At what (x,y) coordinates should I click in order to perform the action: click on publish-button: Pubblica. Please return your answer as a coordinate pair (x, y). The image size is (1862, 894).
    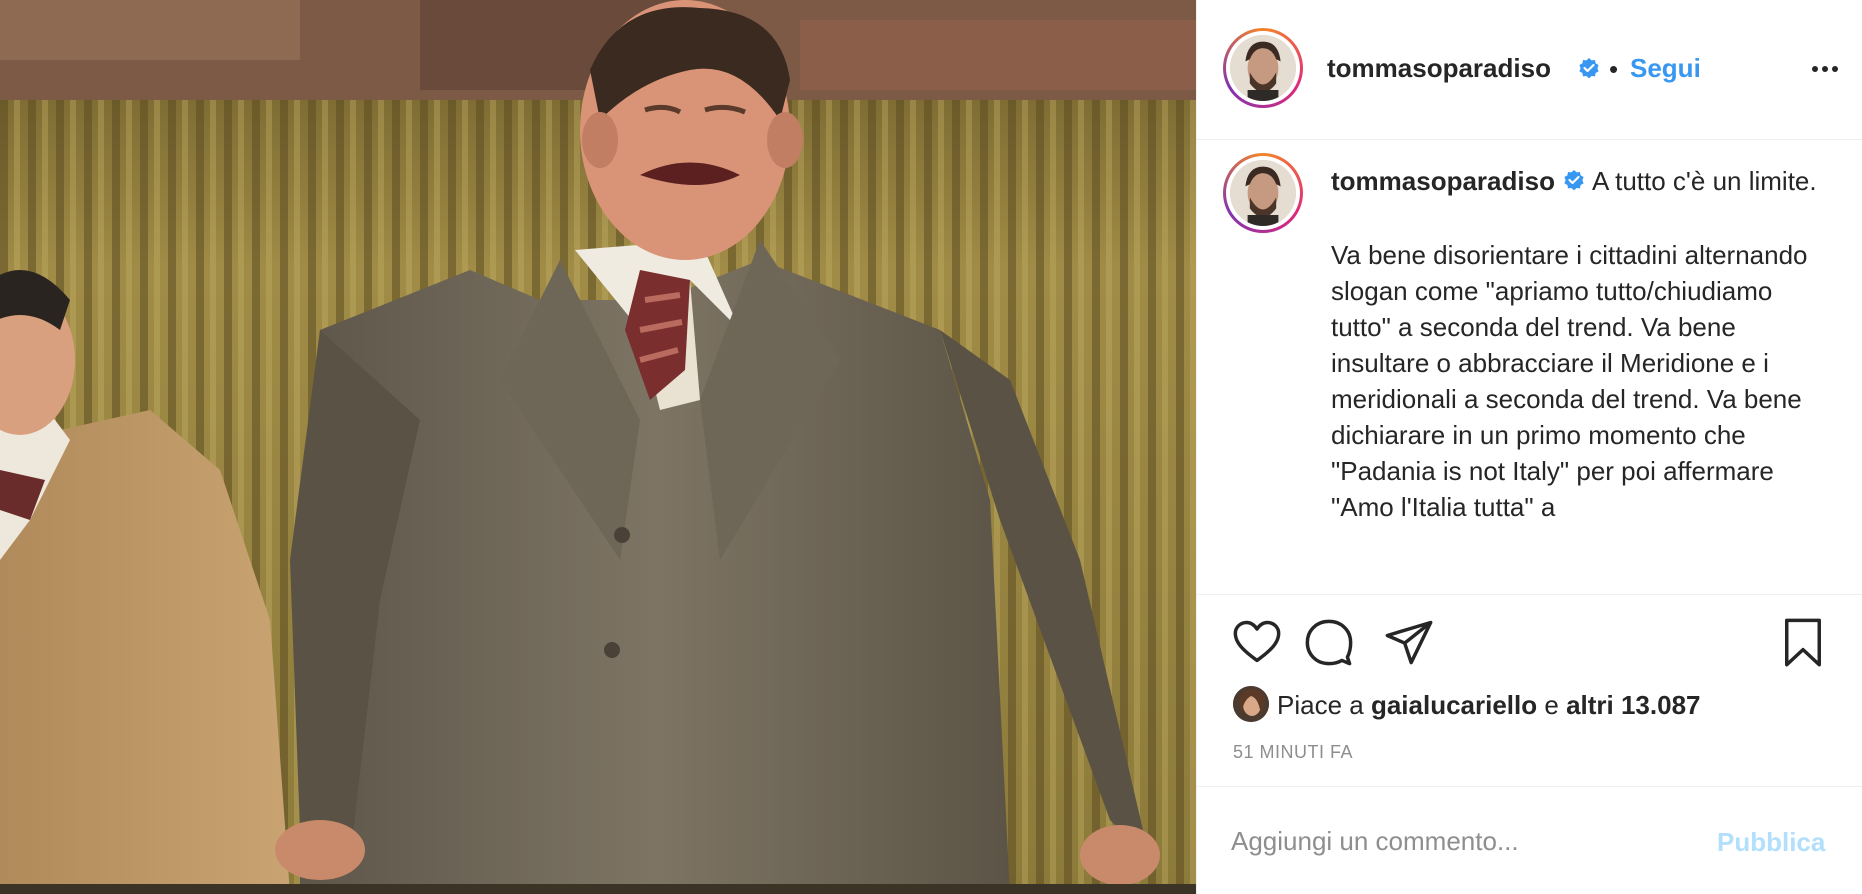
    Looking at the image, I should click on (1771, 842).